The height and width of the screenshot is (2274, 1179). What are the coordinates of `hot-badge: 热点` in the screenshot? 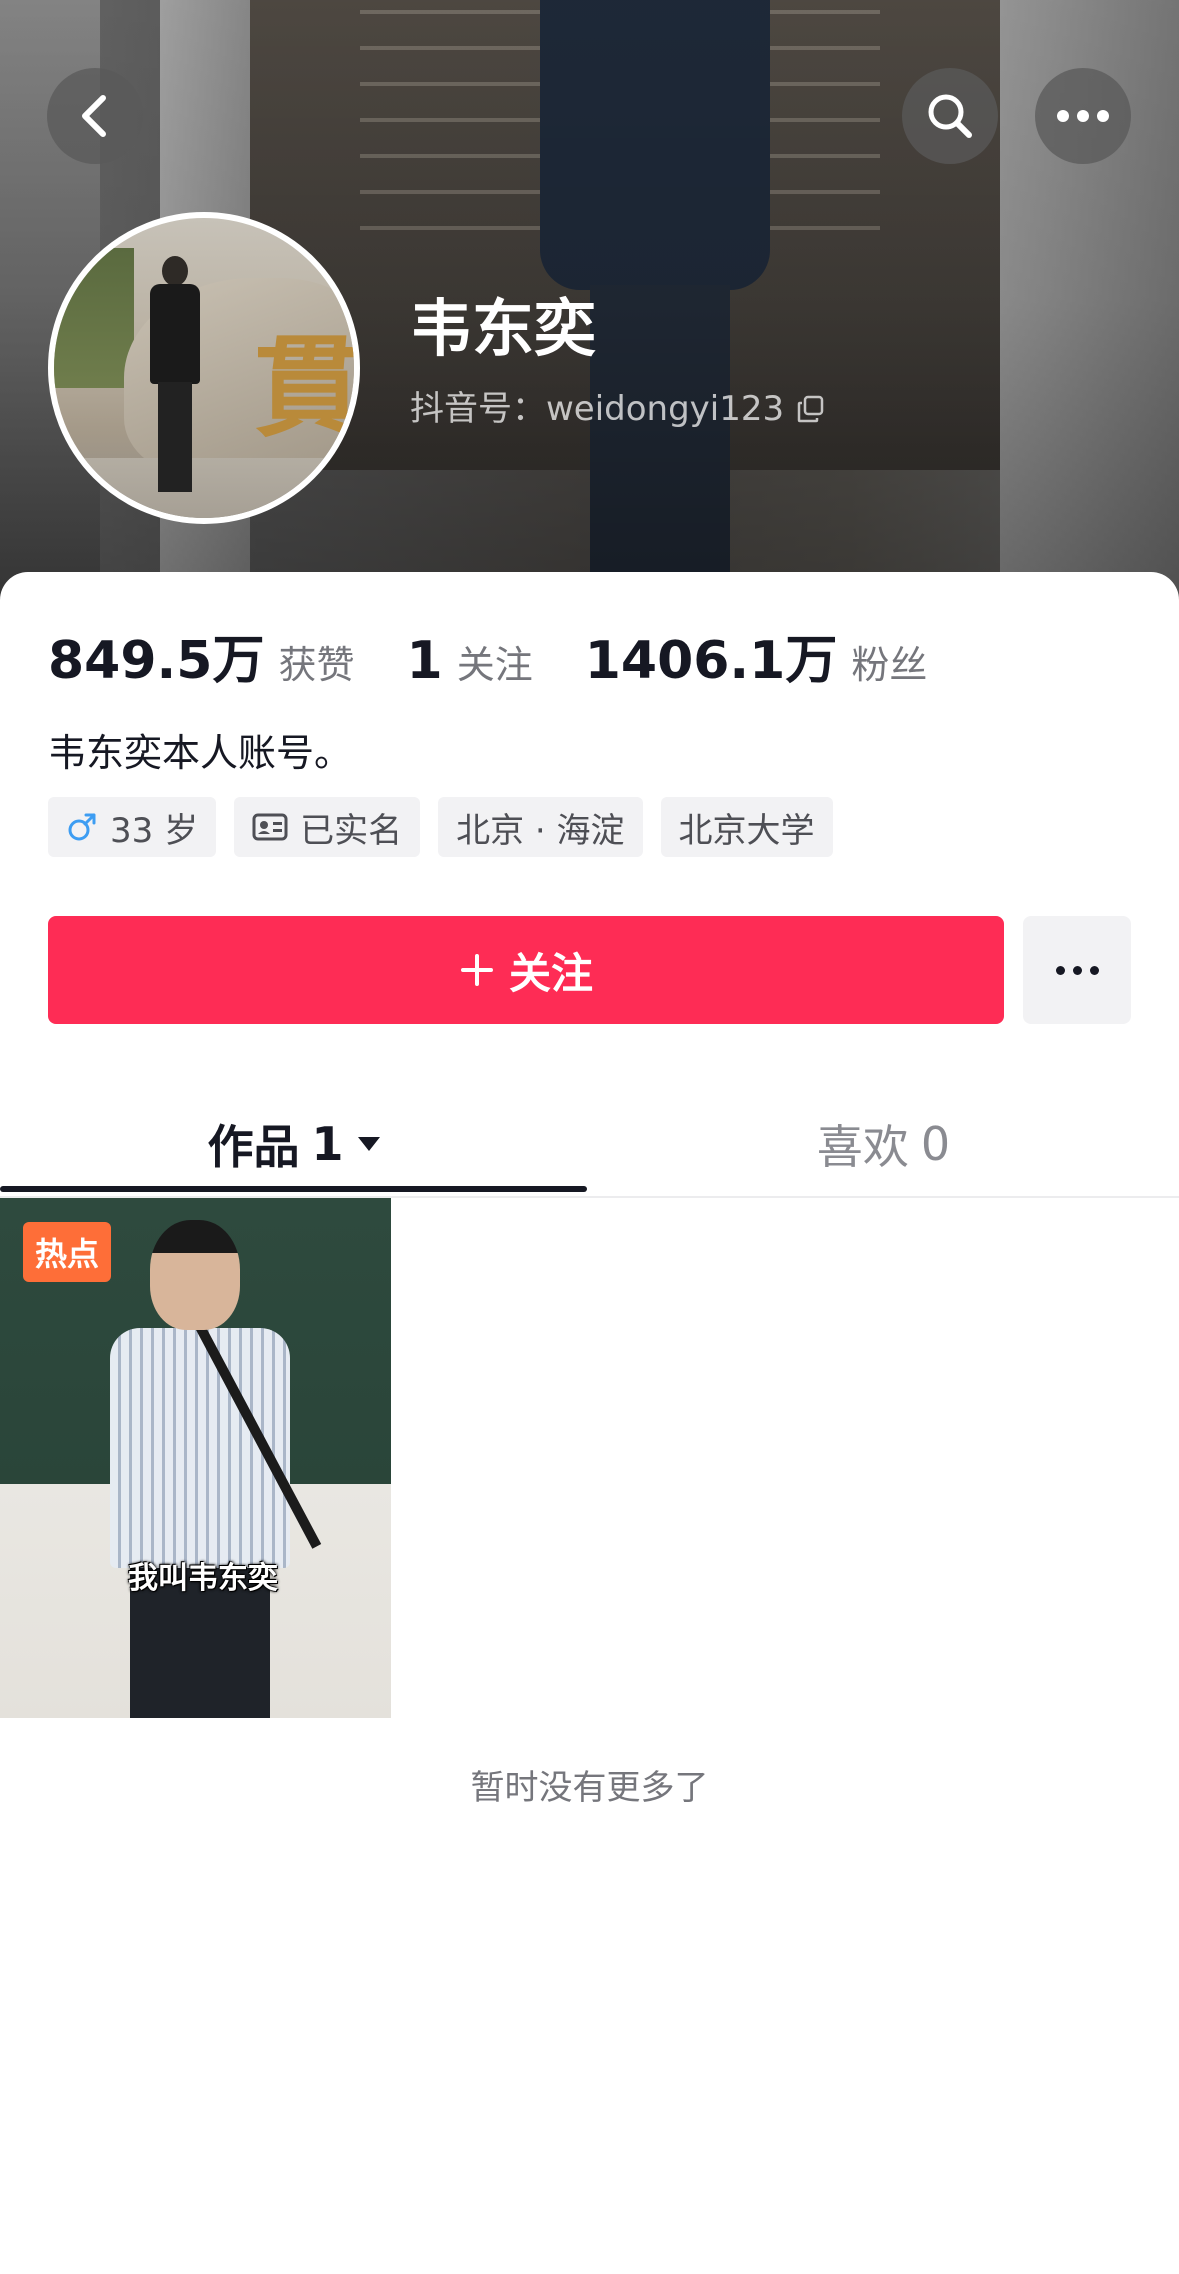 It's located at (67, 1252).